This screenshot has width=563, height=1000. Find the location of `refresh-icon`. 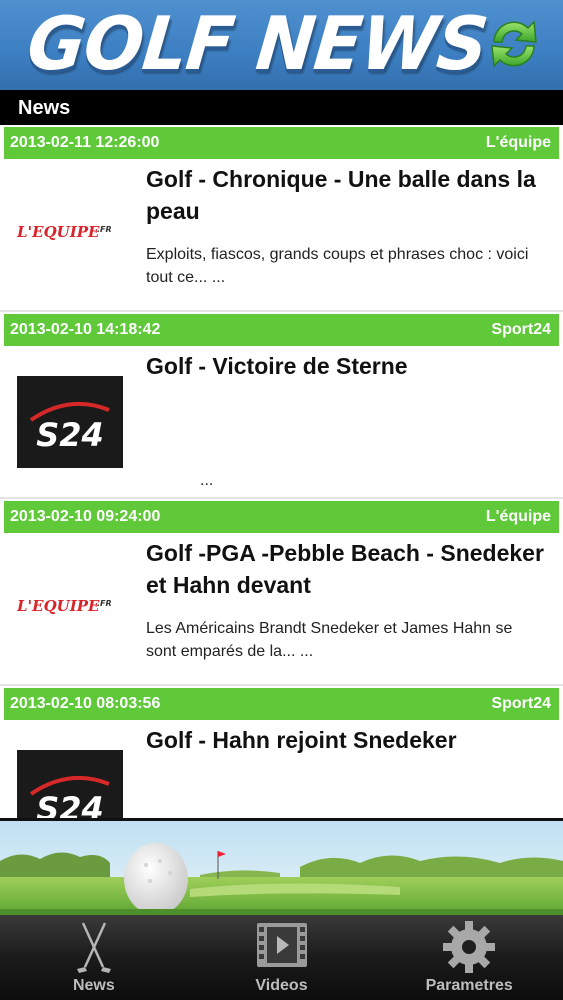

refresh-icon is located at coordinates (514, 44).